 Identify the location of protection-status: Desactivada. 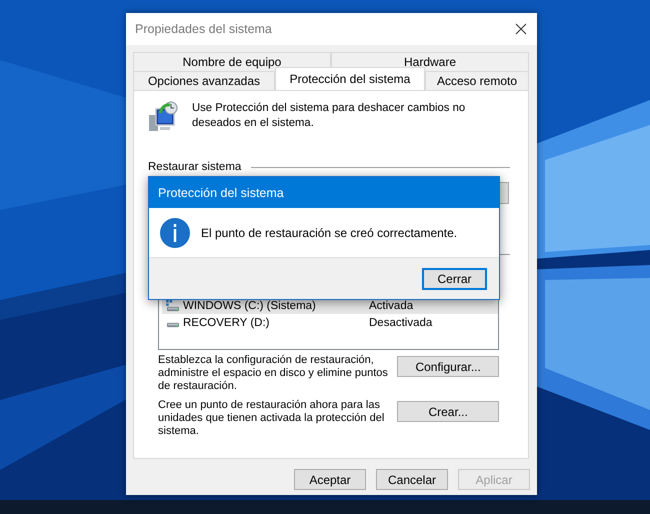
(400, 322).